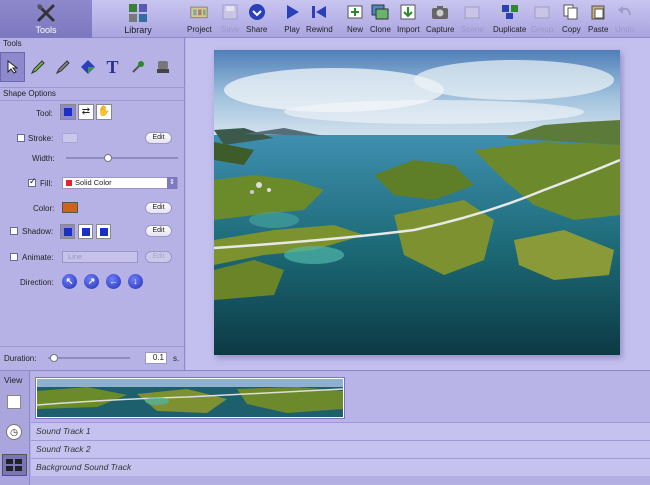 The image size is (650, 485). Describe the element at coordinates (89, 358) in the screenshot. I see `duration-slider` at that location.